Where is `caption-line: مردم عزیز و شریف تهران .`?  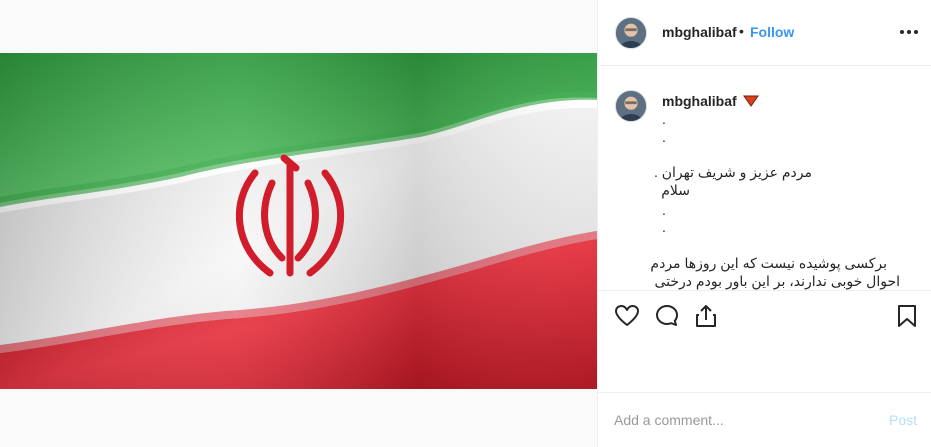 caption-line: مردم عزیز و شریف تهران . is located at coordinates (732, 172).